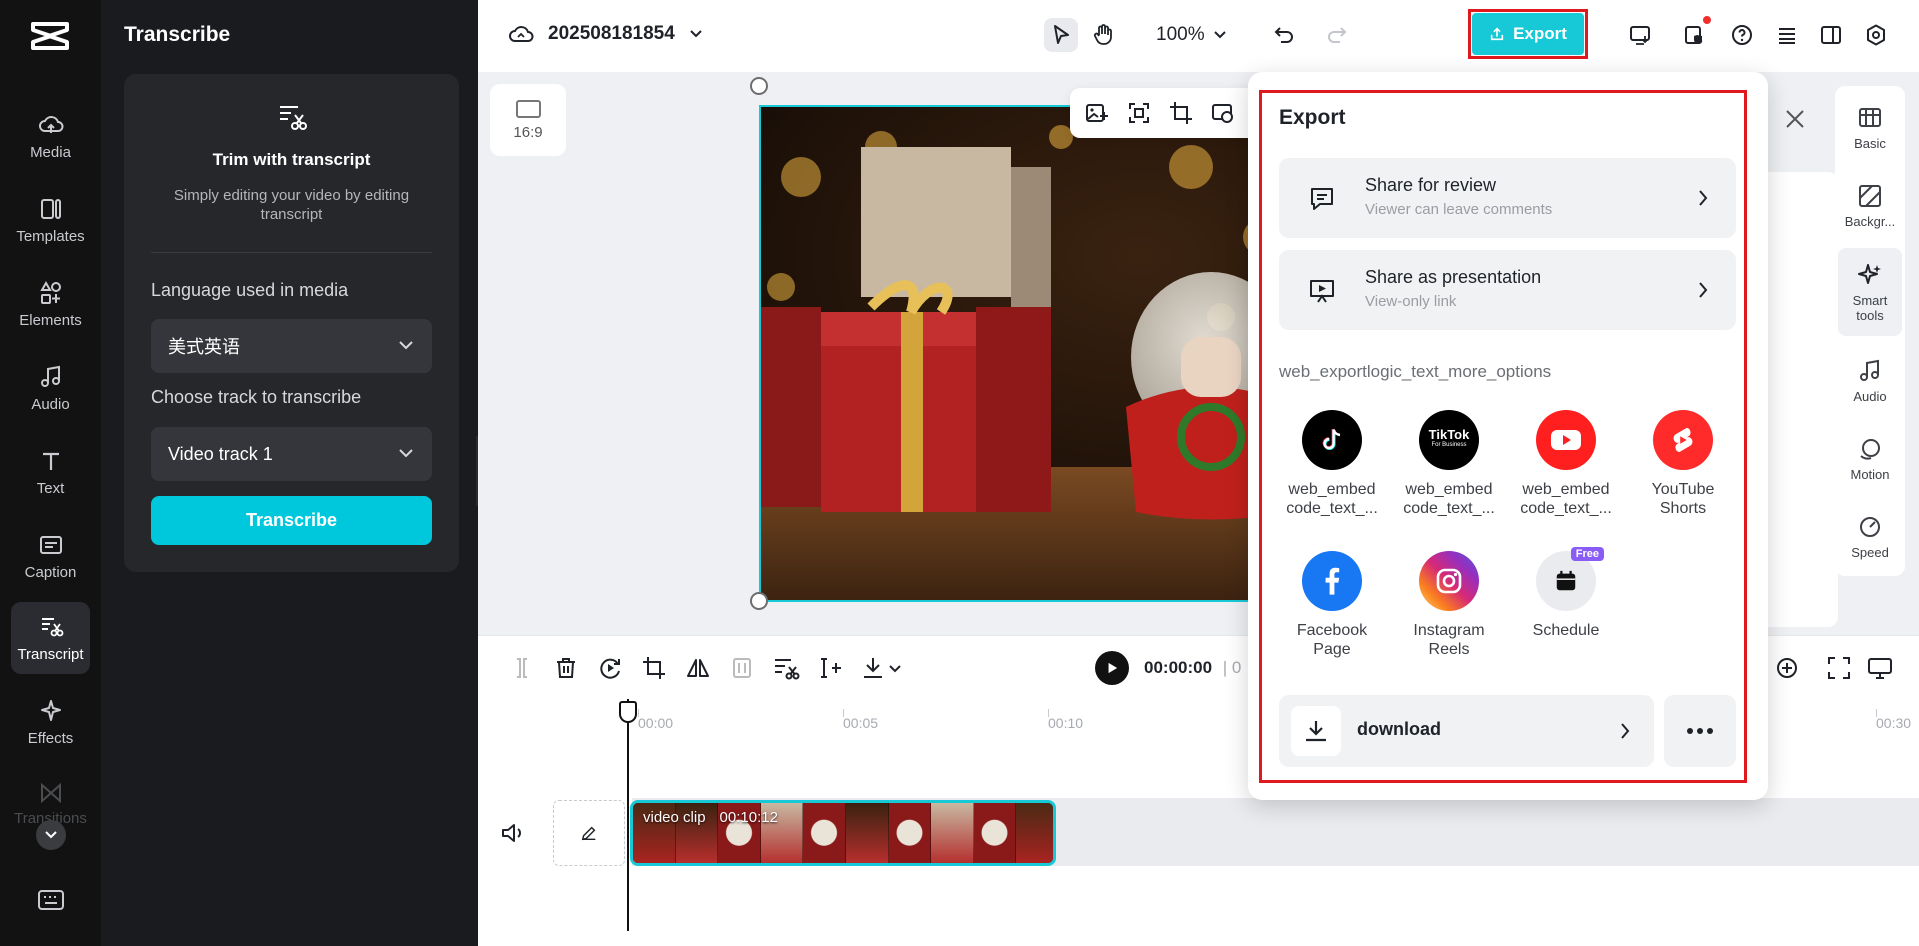 The height and width of the screenshot is (946, 1919). Describe the element at coordinates (250, 290) in the screenshot. I see `language-label: Language used in media` at that location.